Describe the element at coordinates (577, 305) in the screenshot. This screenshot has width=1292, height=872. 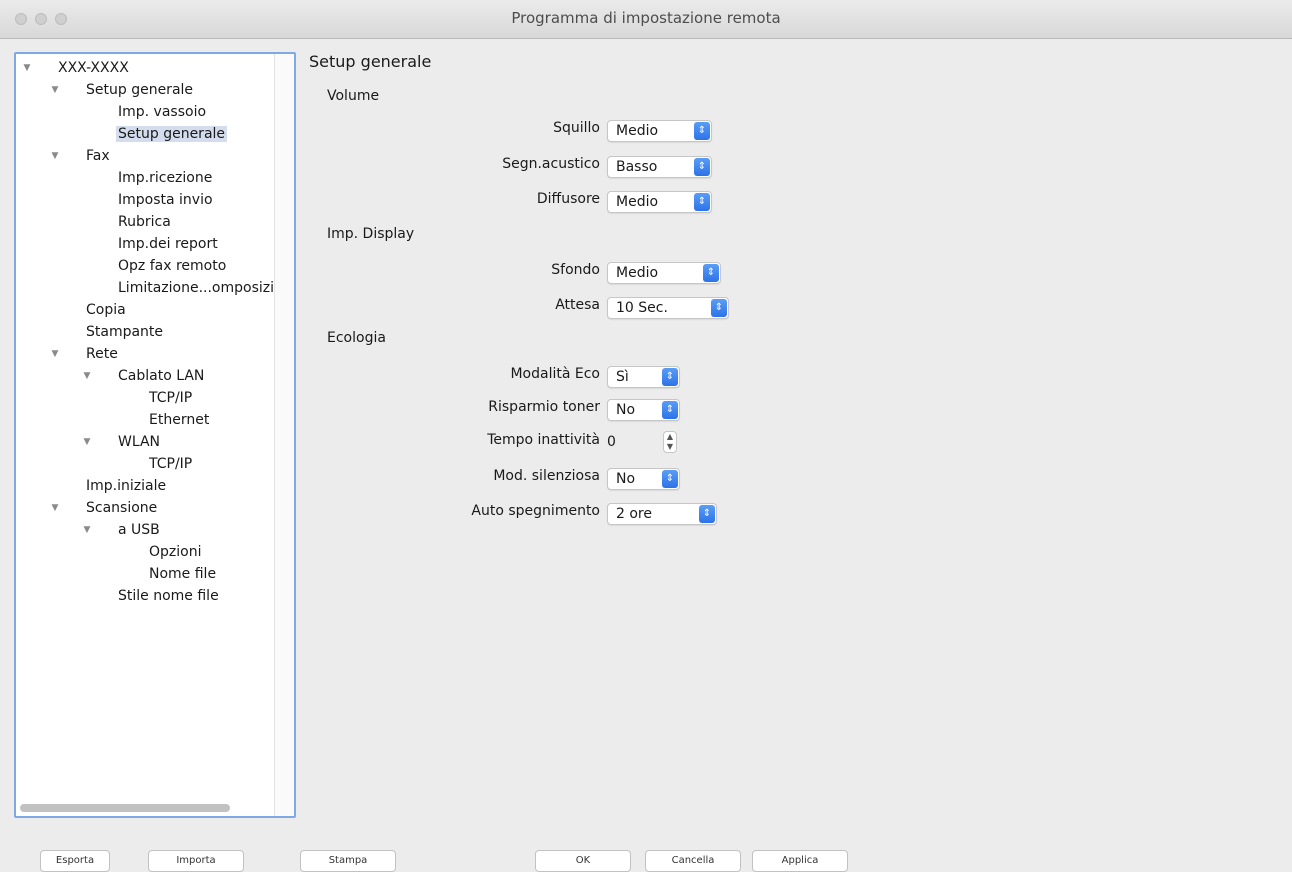
I see `attesa-label: Attesa` at that location.